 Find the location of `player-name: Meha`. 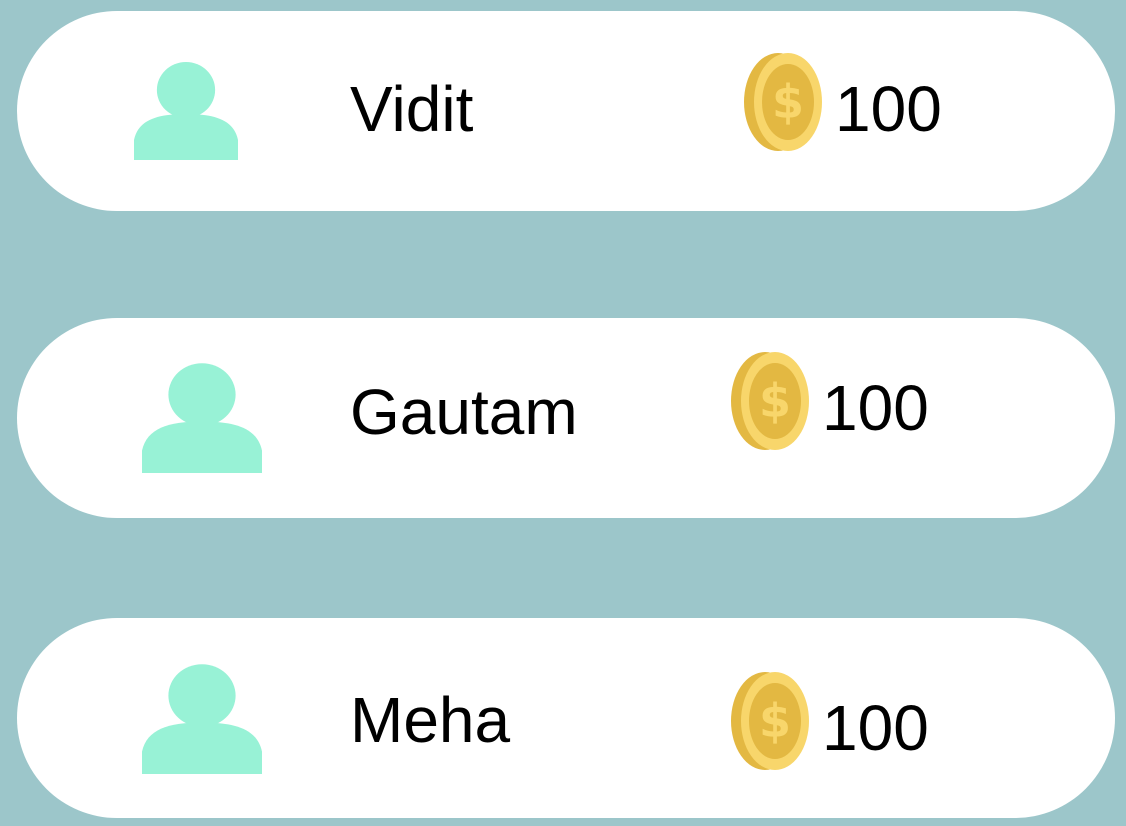

player-name: Meha is located at coordinates (430, 720).